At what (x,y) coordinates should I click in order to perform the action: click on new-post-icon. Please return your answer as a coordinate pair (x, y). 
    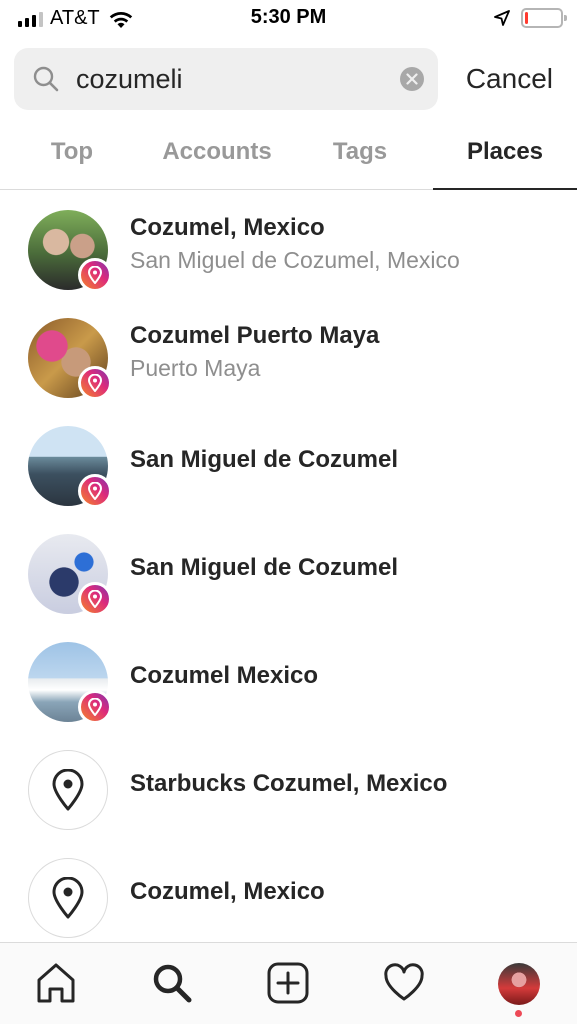
    Looking at the image, I should click on (288, 983).